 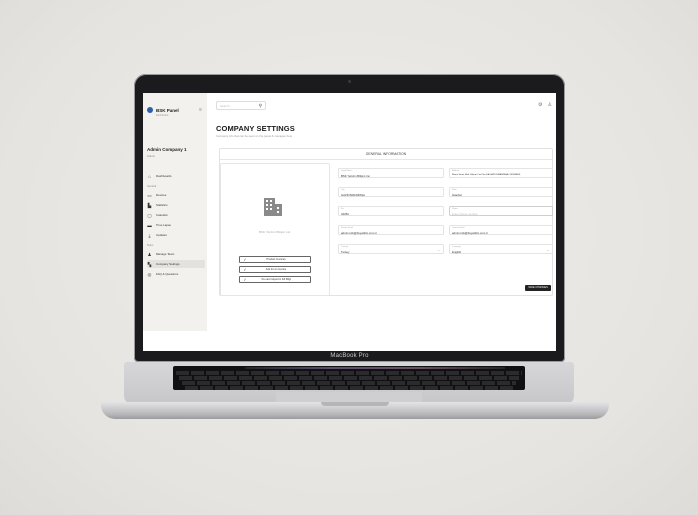 What do you see at coordinates (345, 251) in the screenshot?
I see `field-value: Turkey` at bounding box center [345, 251].